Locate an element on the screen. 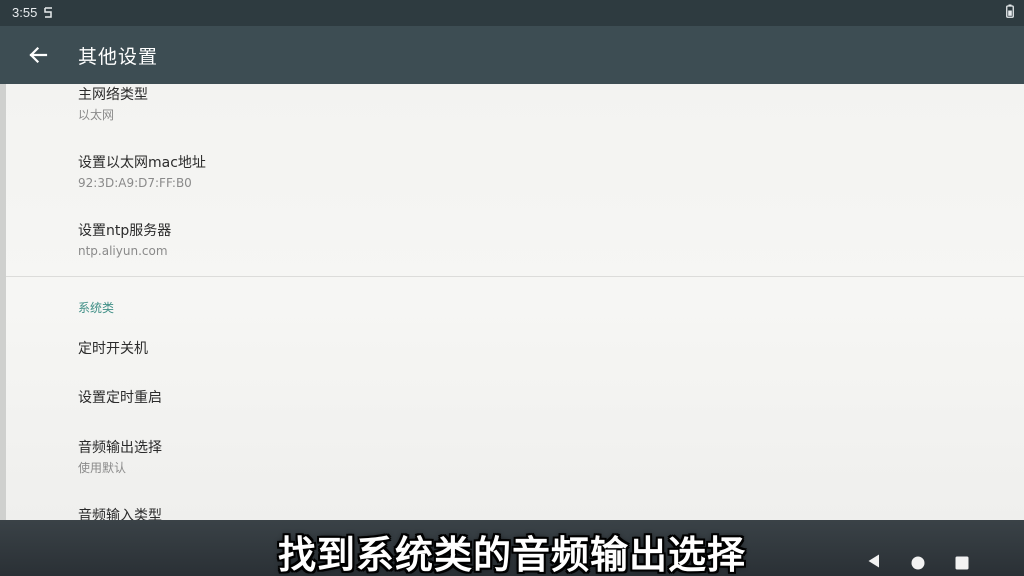 The image size is (1024, 576). caption-text: 找到系统类的音频输出选择 is located at coordinates (511, 554).